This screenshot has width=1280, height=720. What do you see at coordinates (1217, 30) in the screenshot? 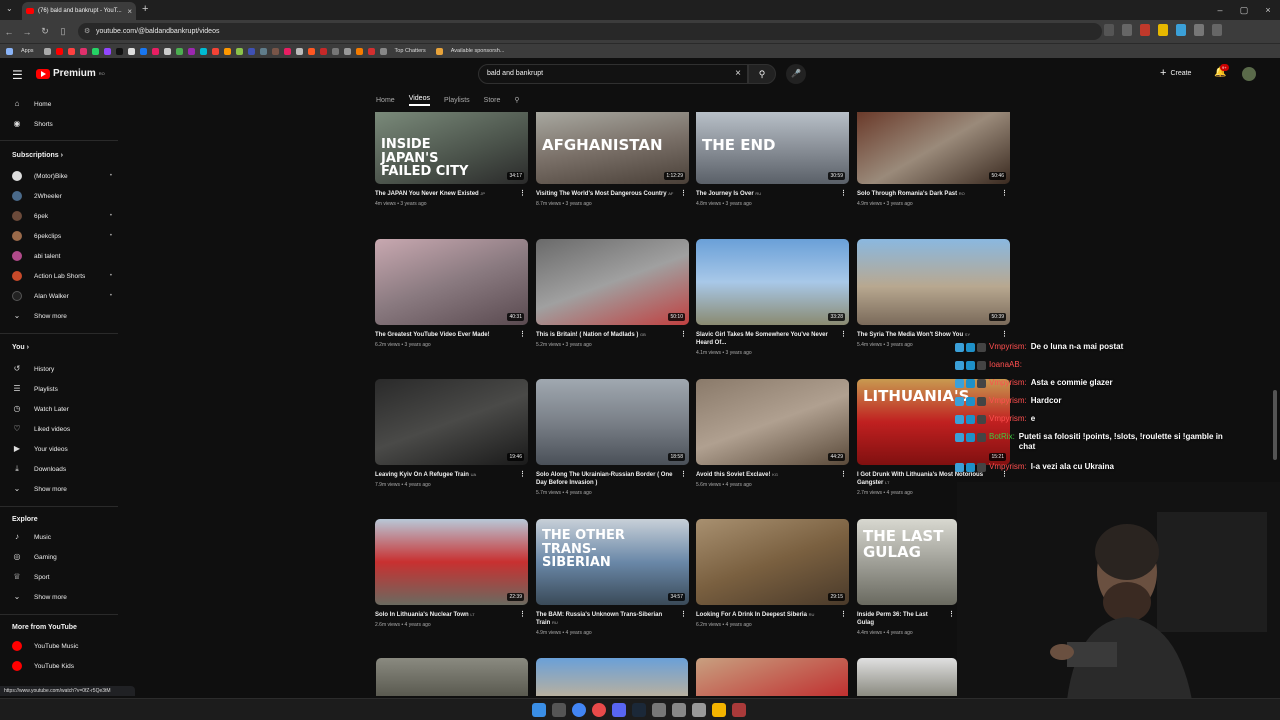
I see `profile-icon` at bounding box center [1217, 30].